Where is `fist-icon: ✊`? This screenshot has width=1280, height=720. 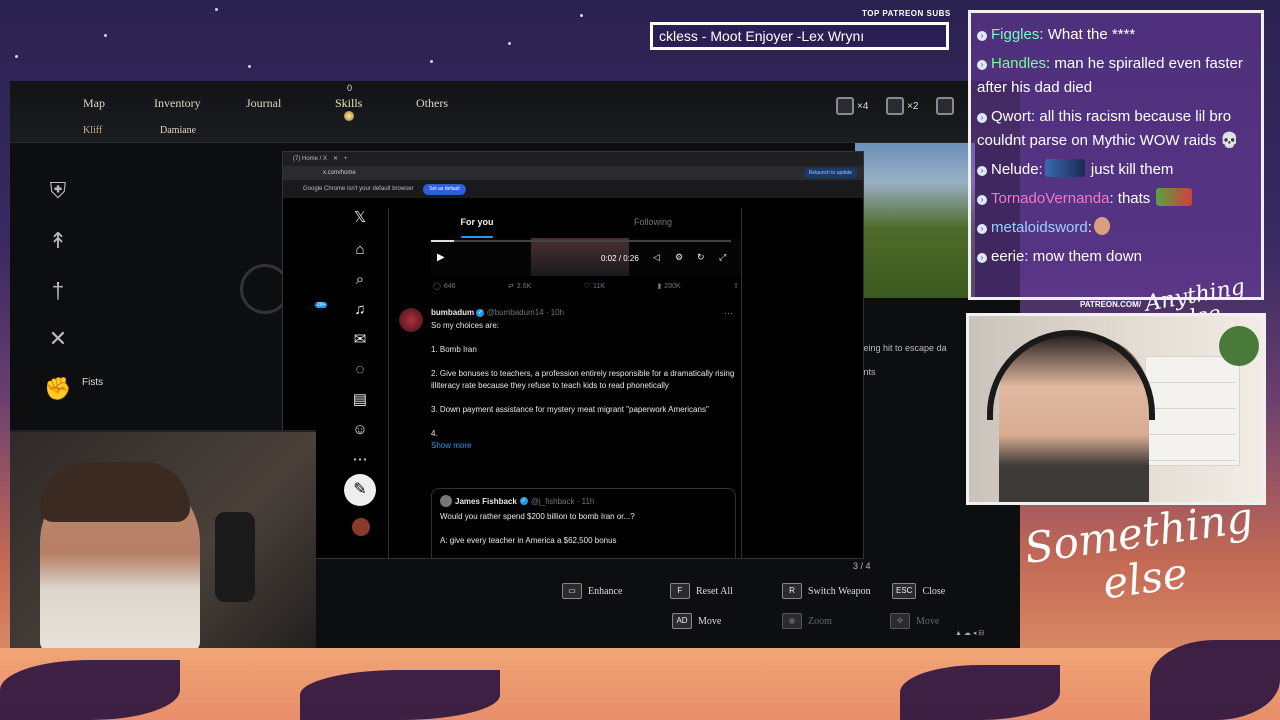
fist-icon: ✊ is located at coordinates (58, 389).